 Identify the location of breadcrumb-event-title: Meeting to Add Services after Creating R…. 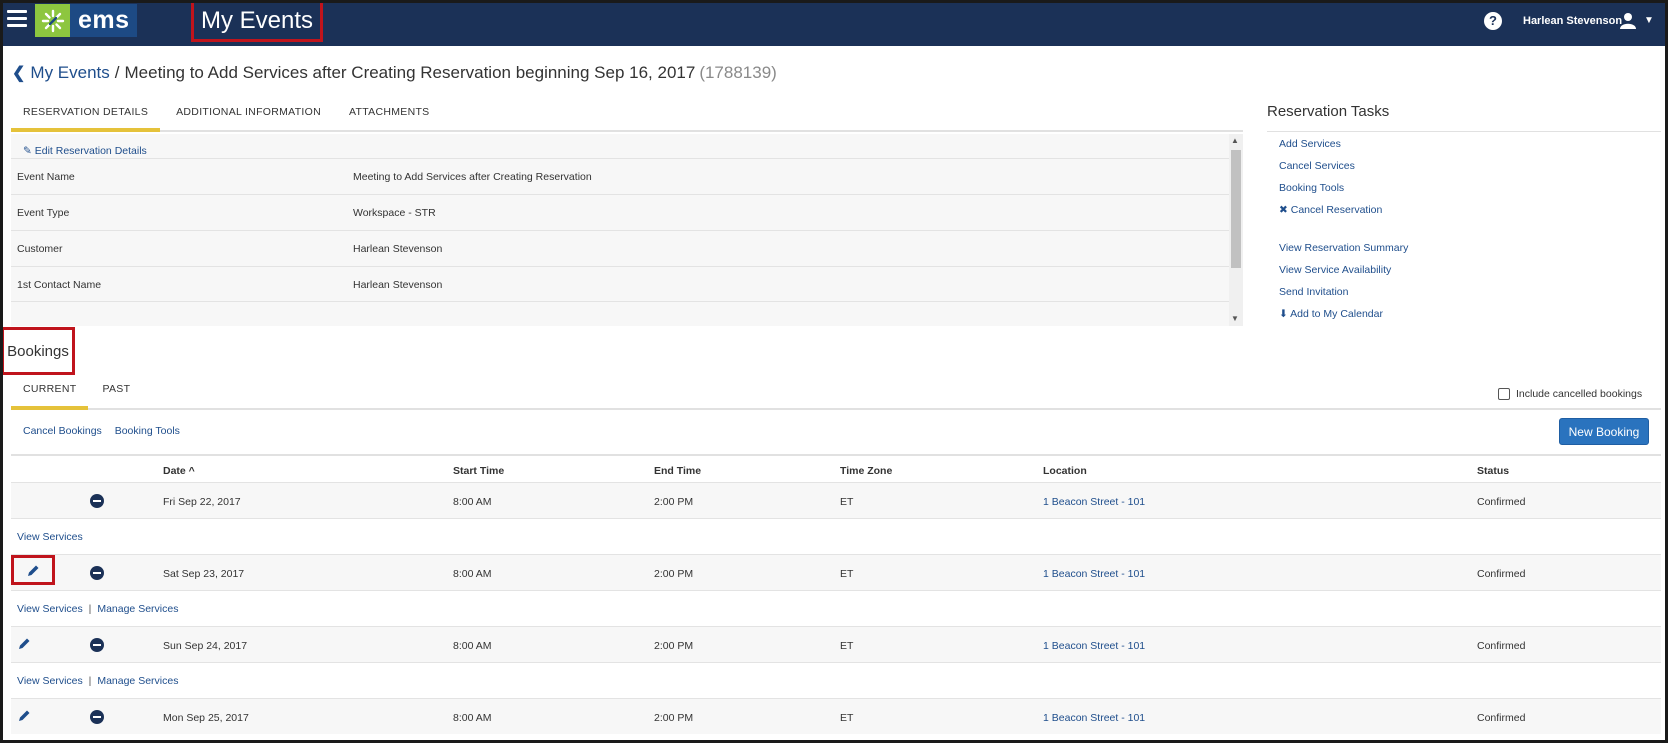
(410, 72).